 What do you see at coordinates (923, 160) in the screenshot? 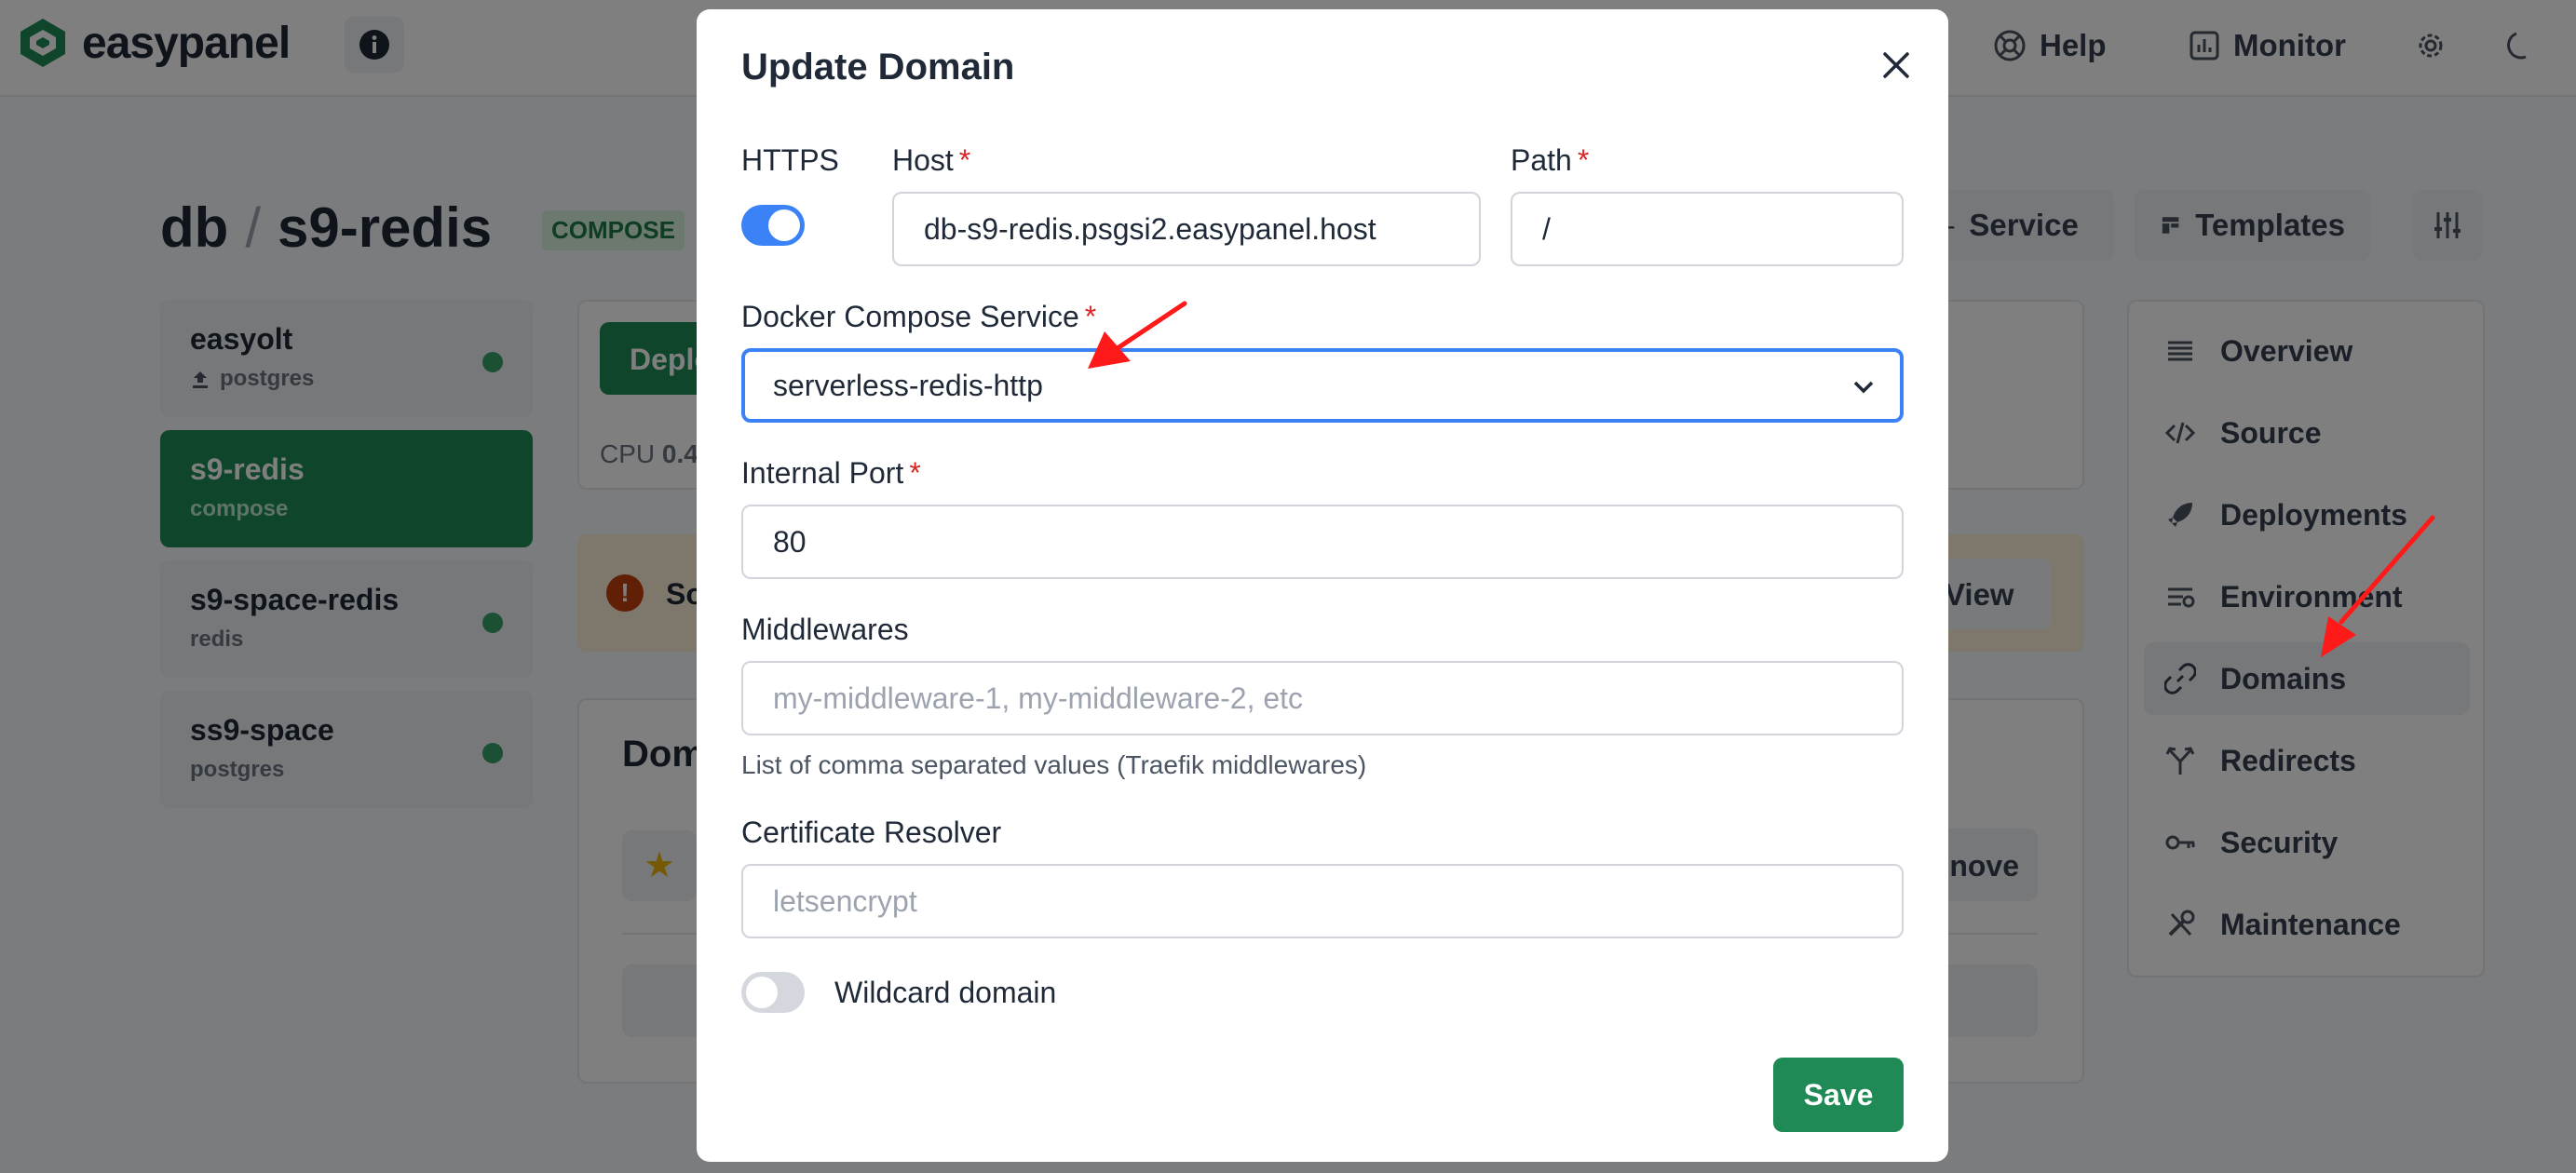
I see `host-label-text: Host` at bounding box center [923, 160].